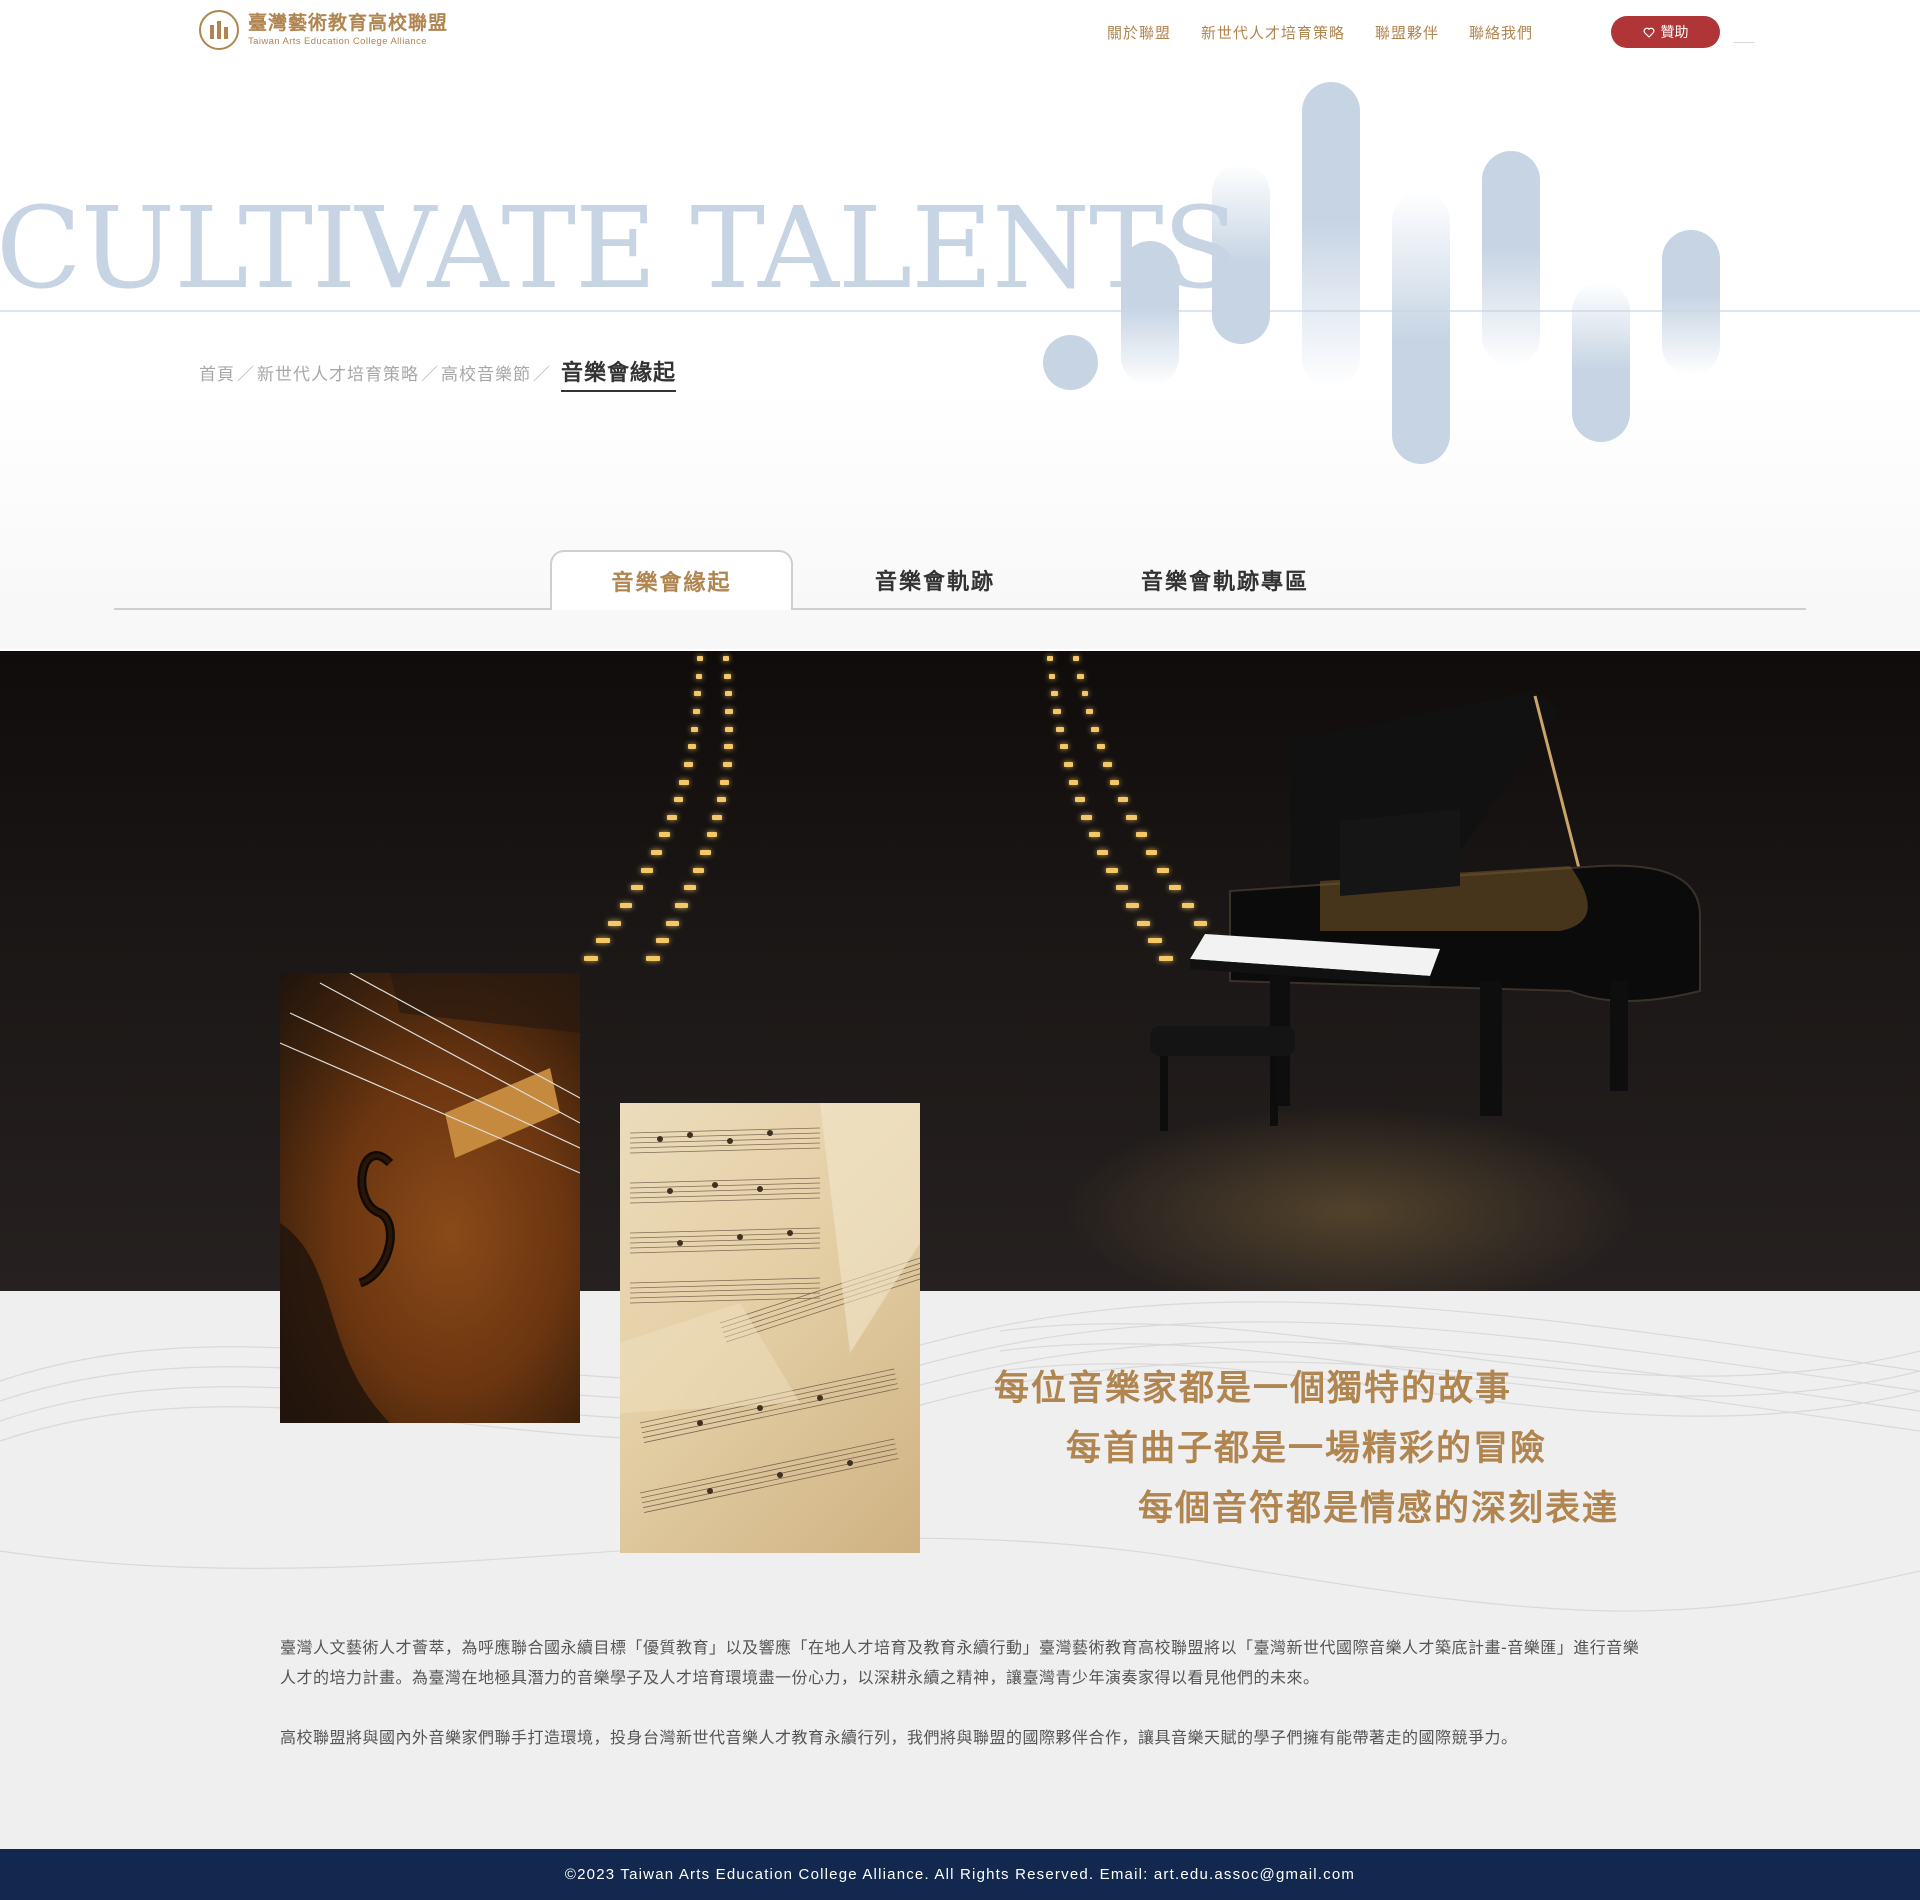  I want to click on breadcrumb-current: 音樂會緣起, so click(619, 373).